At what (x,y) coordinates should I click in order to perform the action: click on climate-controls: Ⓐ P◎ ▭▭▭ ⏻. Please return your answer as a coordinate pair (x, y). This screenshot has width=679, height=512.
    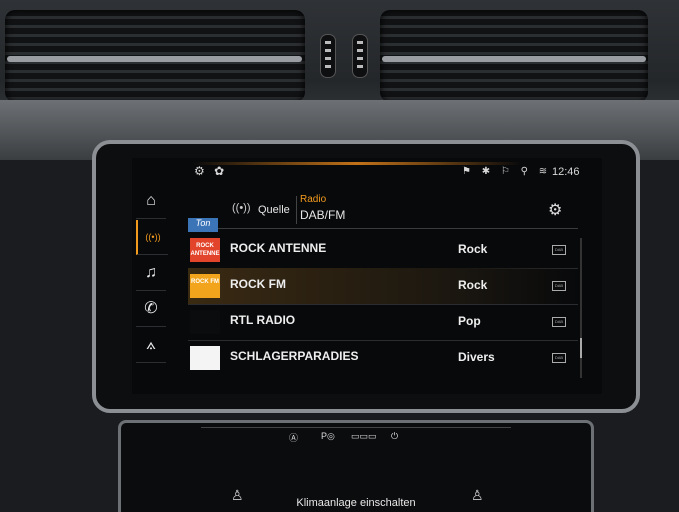
    Looking at the image, I should click on (356, 438).